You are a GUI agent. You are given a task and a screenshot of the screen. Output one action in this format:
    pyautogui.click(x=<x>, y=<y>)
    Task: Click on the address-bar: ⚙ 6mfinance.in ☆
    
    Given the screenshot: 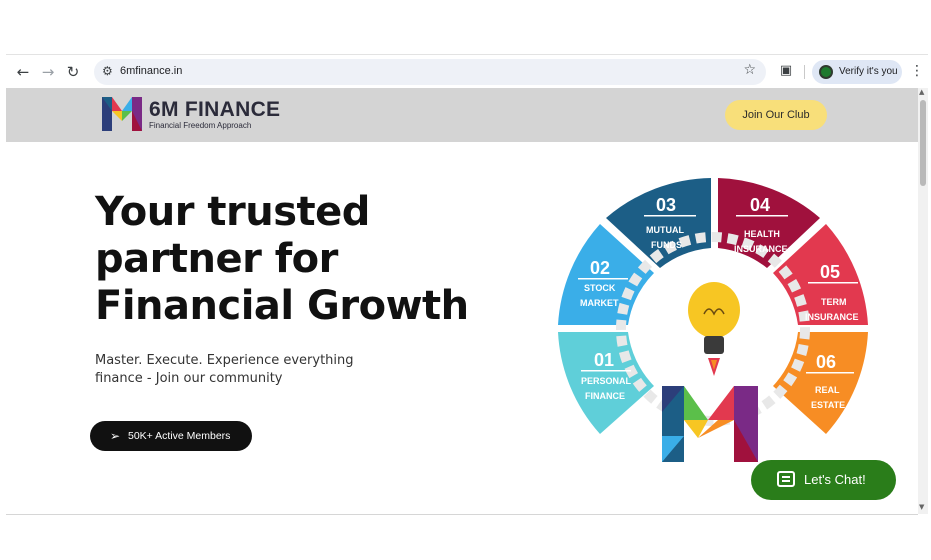 What is the action you would take?
    pyautogui.click(x=430, y=72)
    